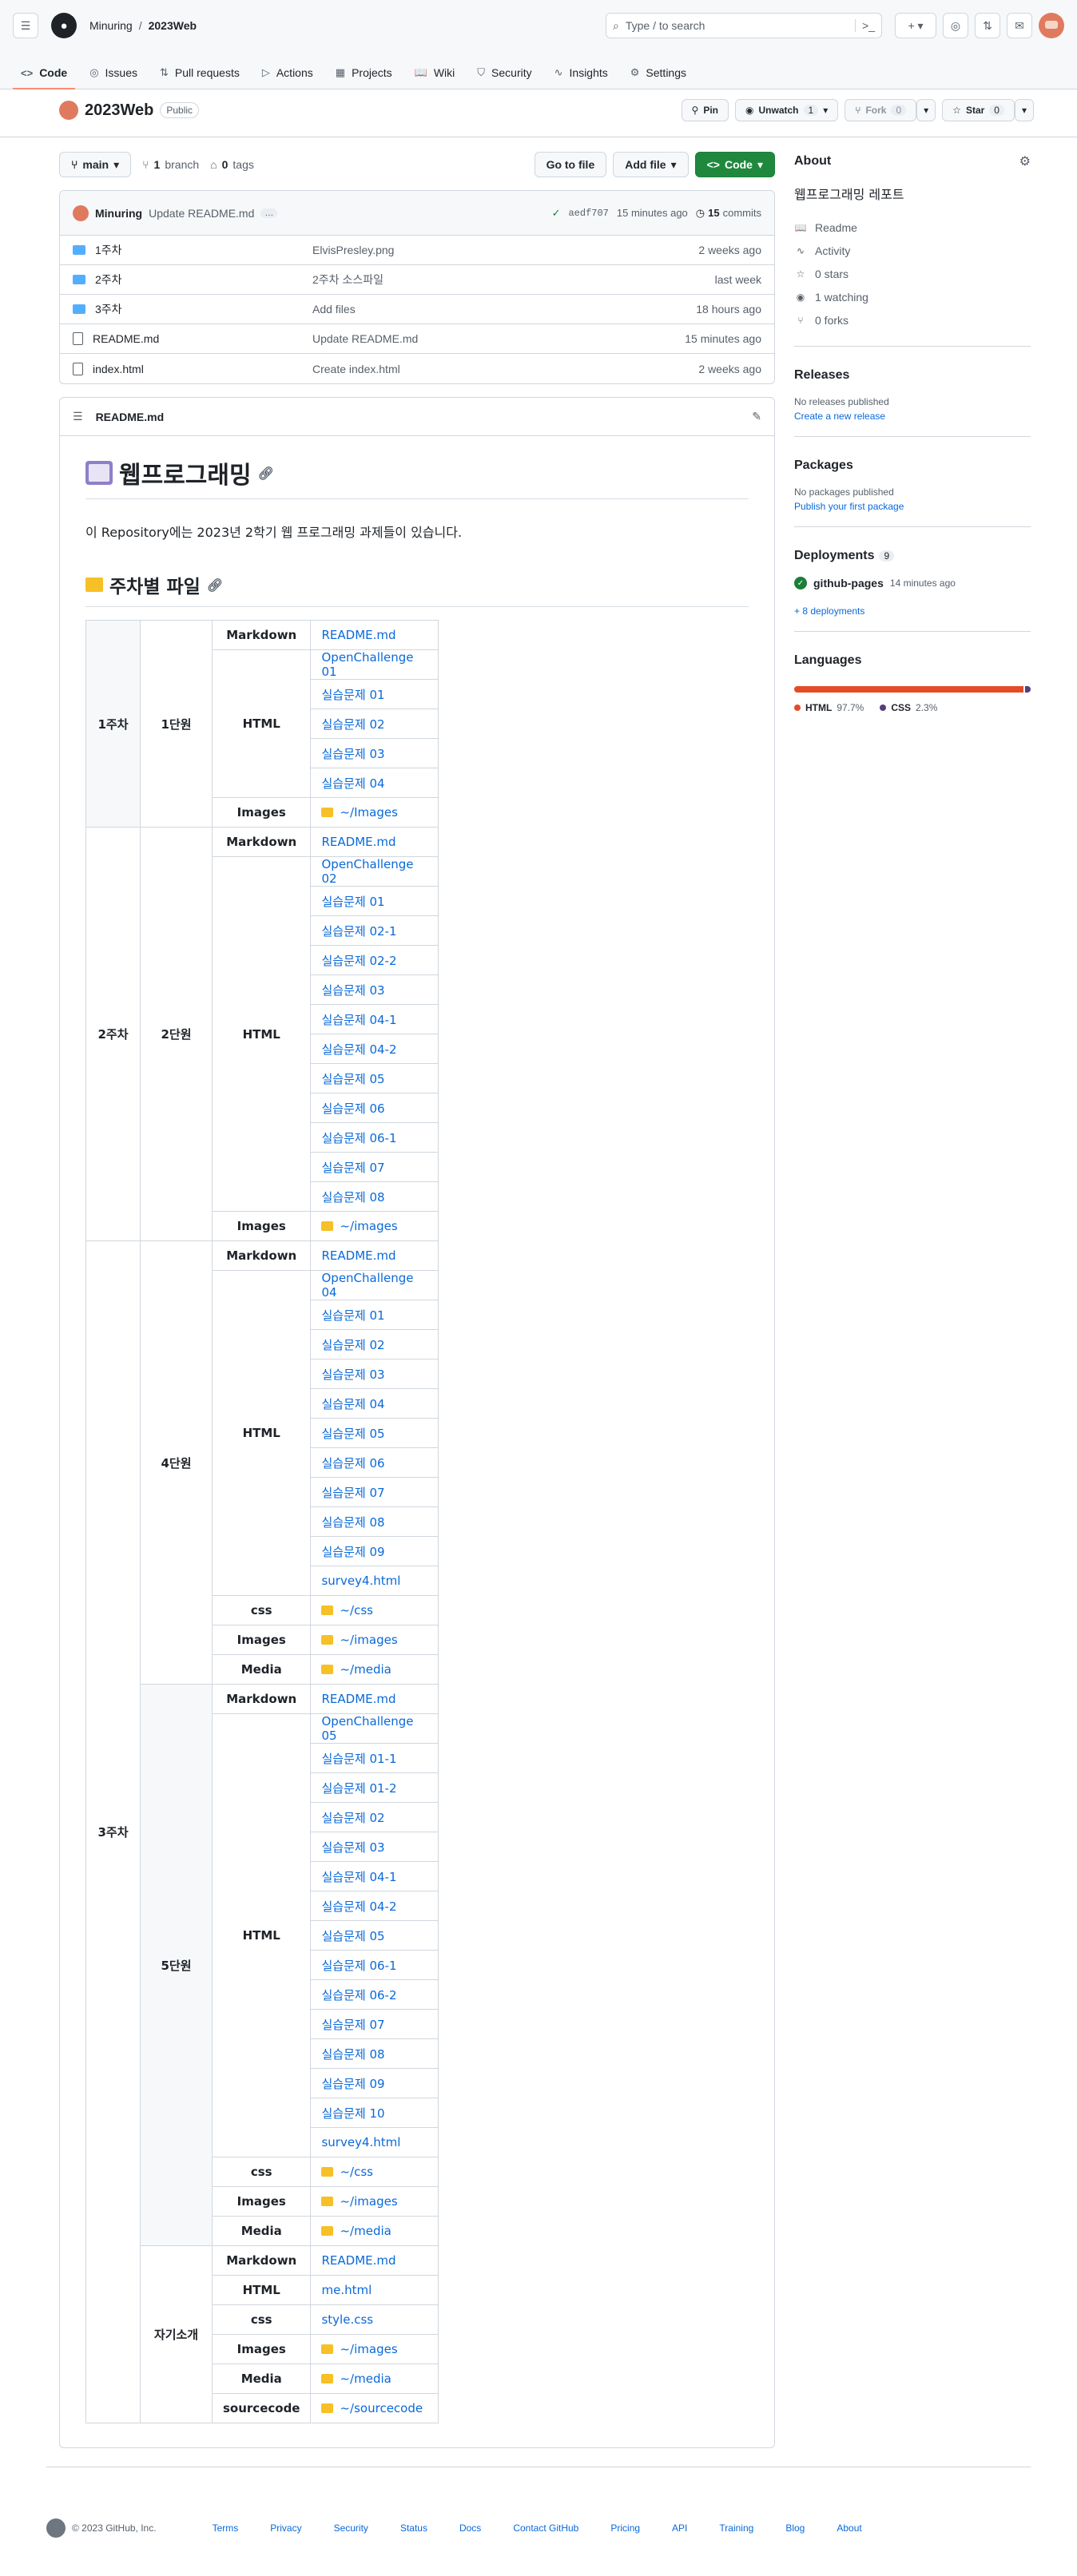 The image size is (1077, 2576). Describe the element at coordinates (173, 25) in the screenshot. I see `repo-link: 2023Web` at that location.